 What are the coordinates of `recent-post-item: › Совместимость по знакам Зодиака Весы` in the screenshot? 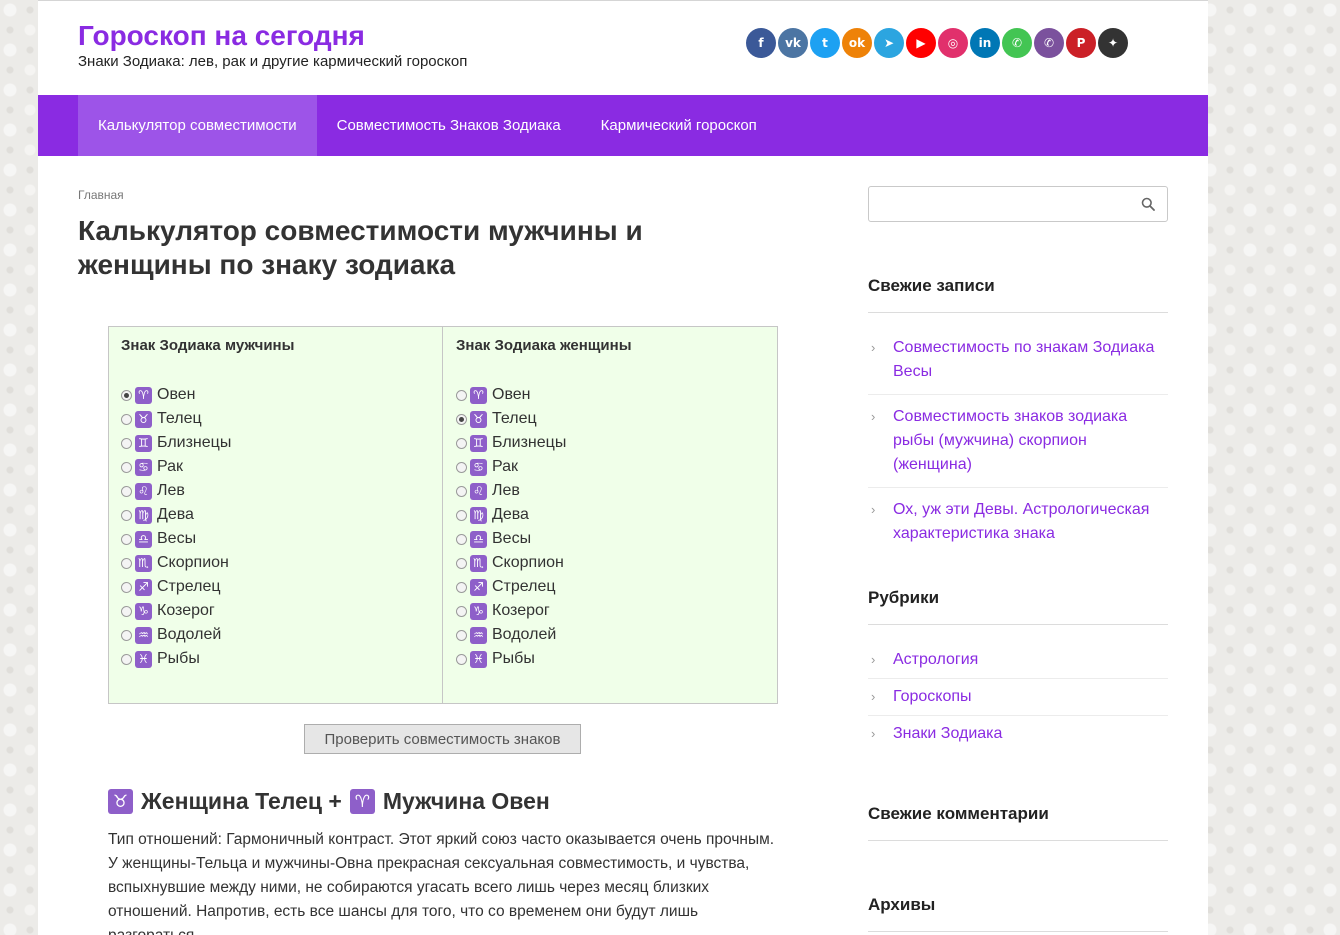 It's located at (1018, 360).